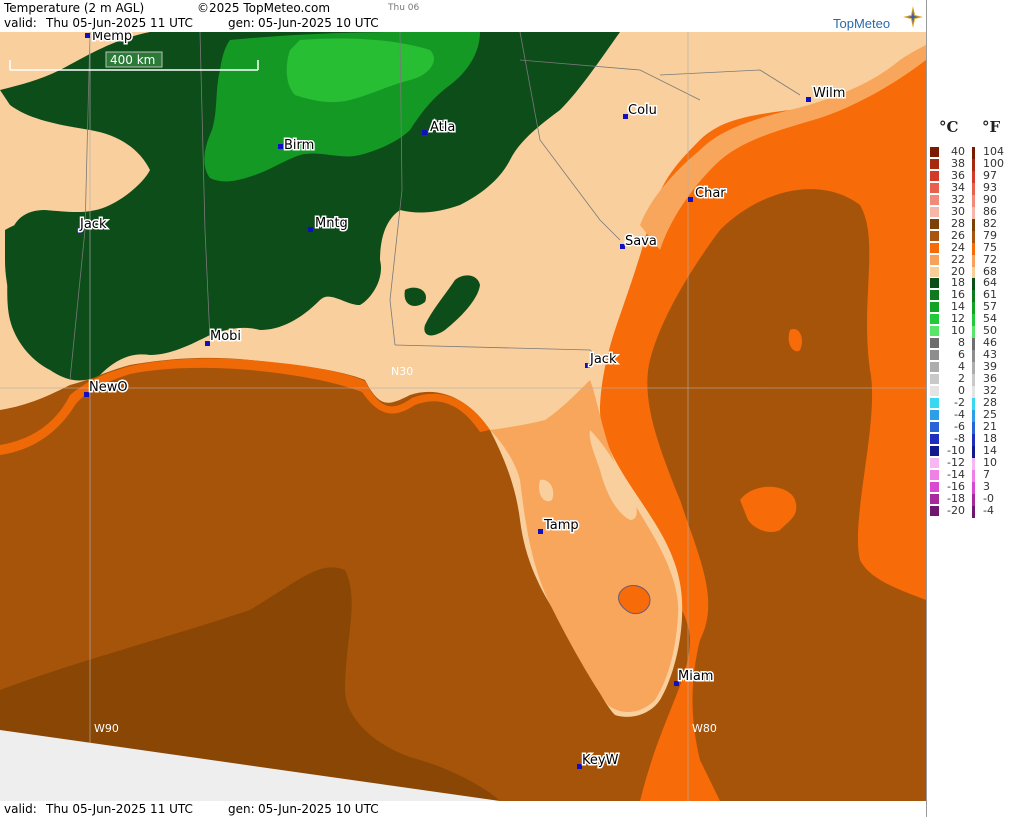 The height and width of the screenshot is (817, 1017). Describe the element at coordinates (972, 212) in the screenshot. I see `legend-row: 30 86` at that location.